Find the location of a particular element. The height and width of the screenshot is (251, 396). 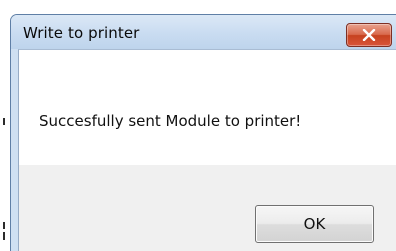

dialog-titlebar: Write to printer is located at coordinates (203, 32).